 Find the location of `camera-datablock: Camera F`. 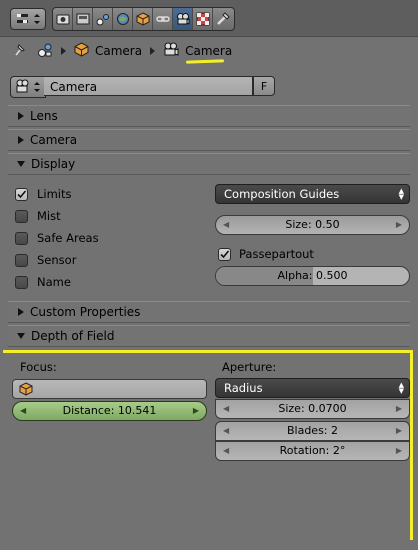

camera-datablock: Camera F is located at coordinates (142, 87).